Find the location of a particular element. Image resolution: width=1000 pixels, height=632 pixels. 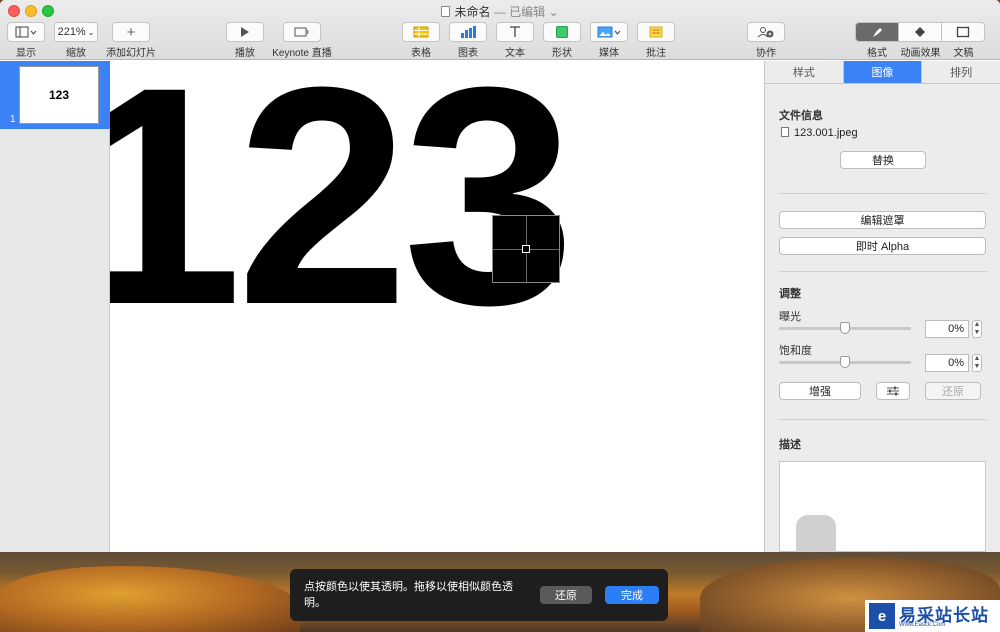

edit-mask-button: 编辑遮罩 is located at coordinates (882, 220).